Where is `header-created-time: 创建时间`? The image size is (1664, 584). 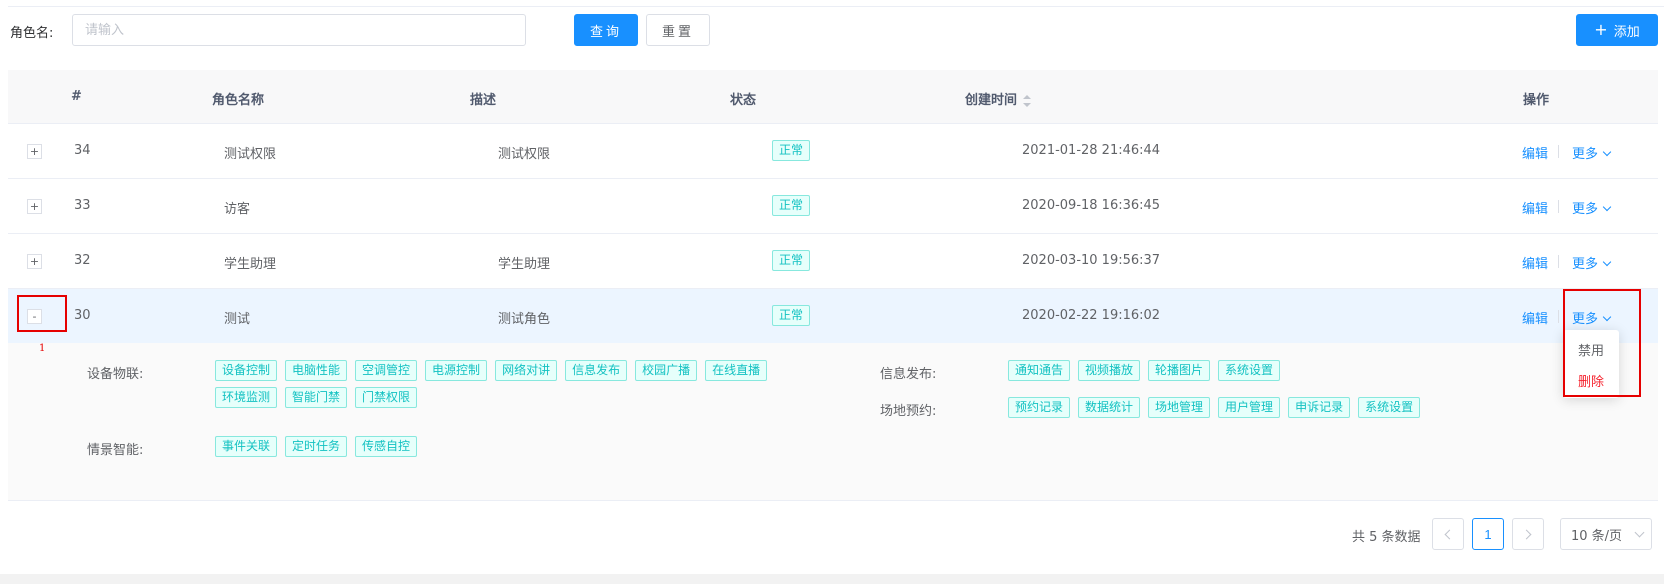
header-created-time: 创建时间 is located at coordinates (998, 98).